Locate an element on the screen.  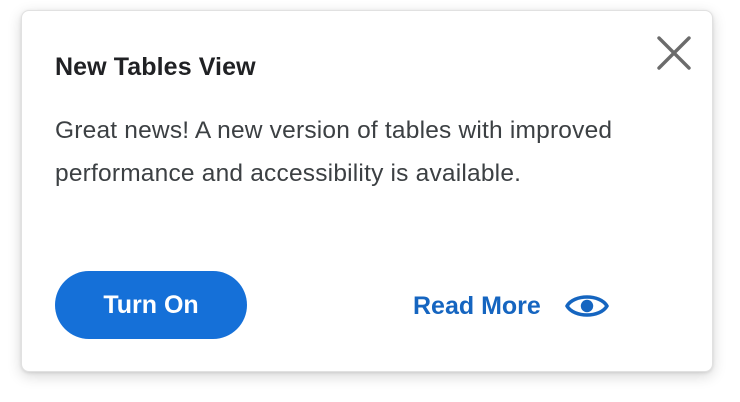
read-more-label: Read More is located at coordinates (477, 305).